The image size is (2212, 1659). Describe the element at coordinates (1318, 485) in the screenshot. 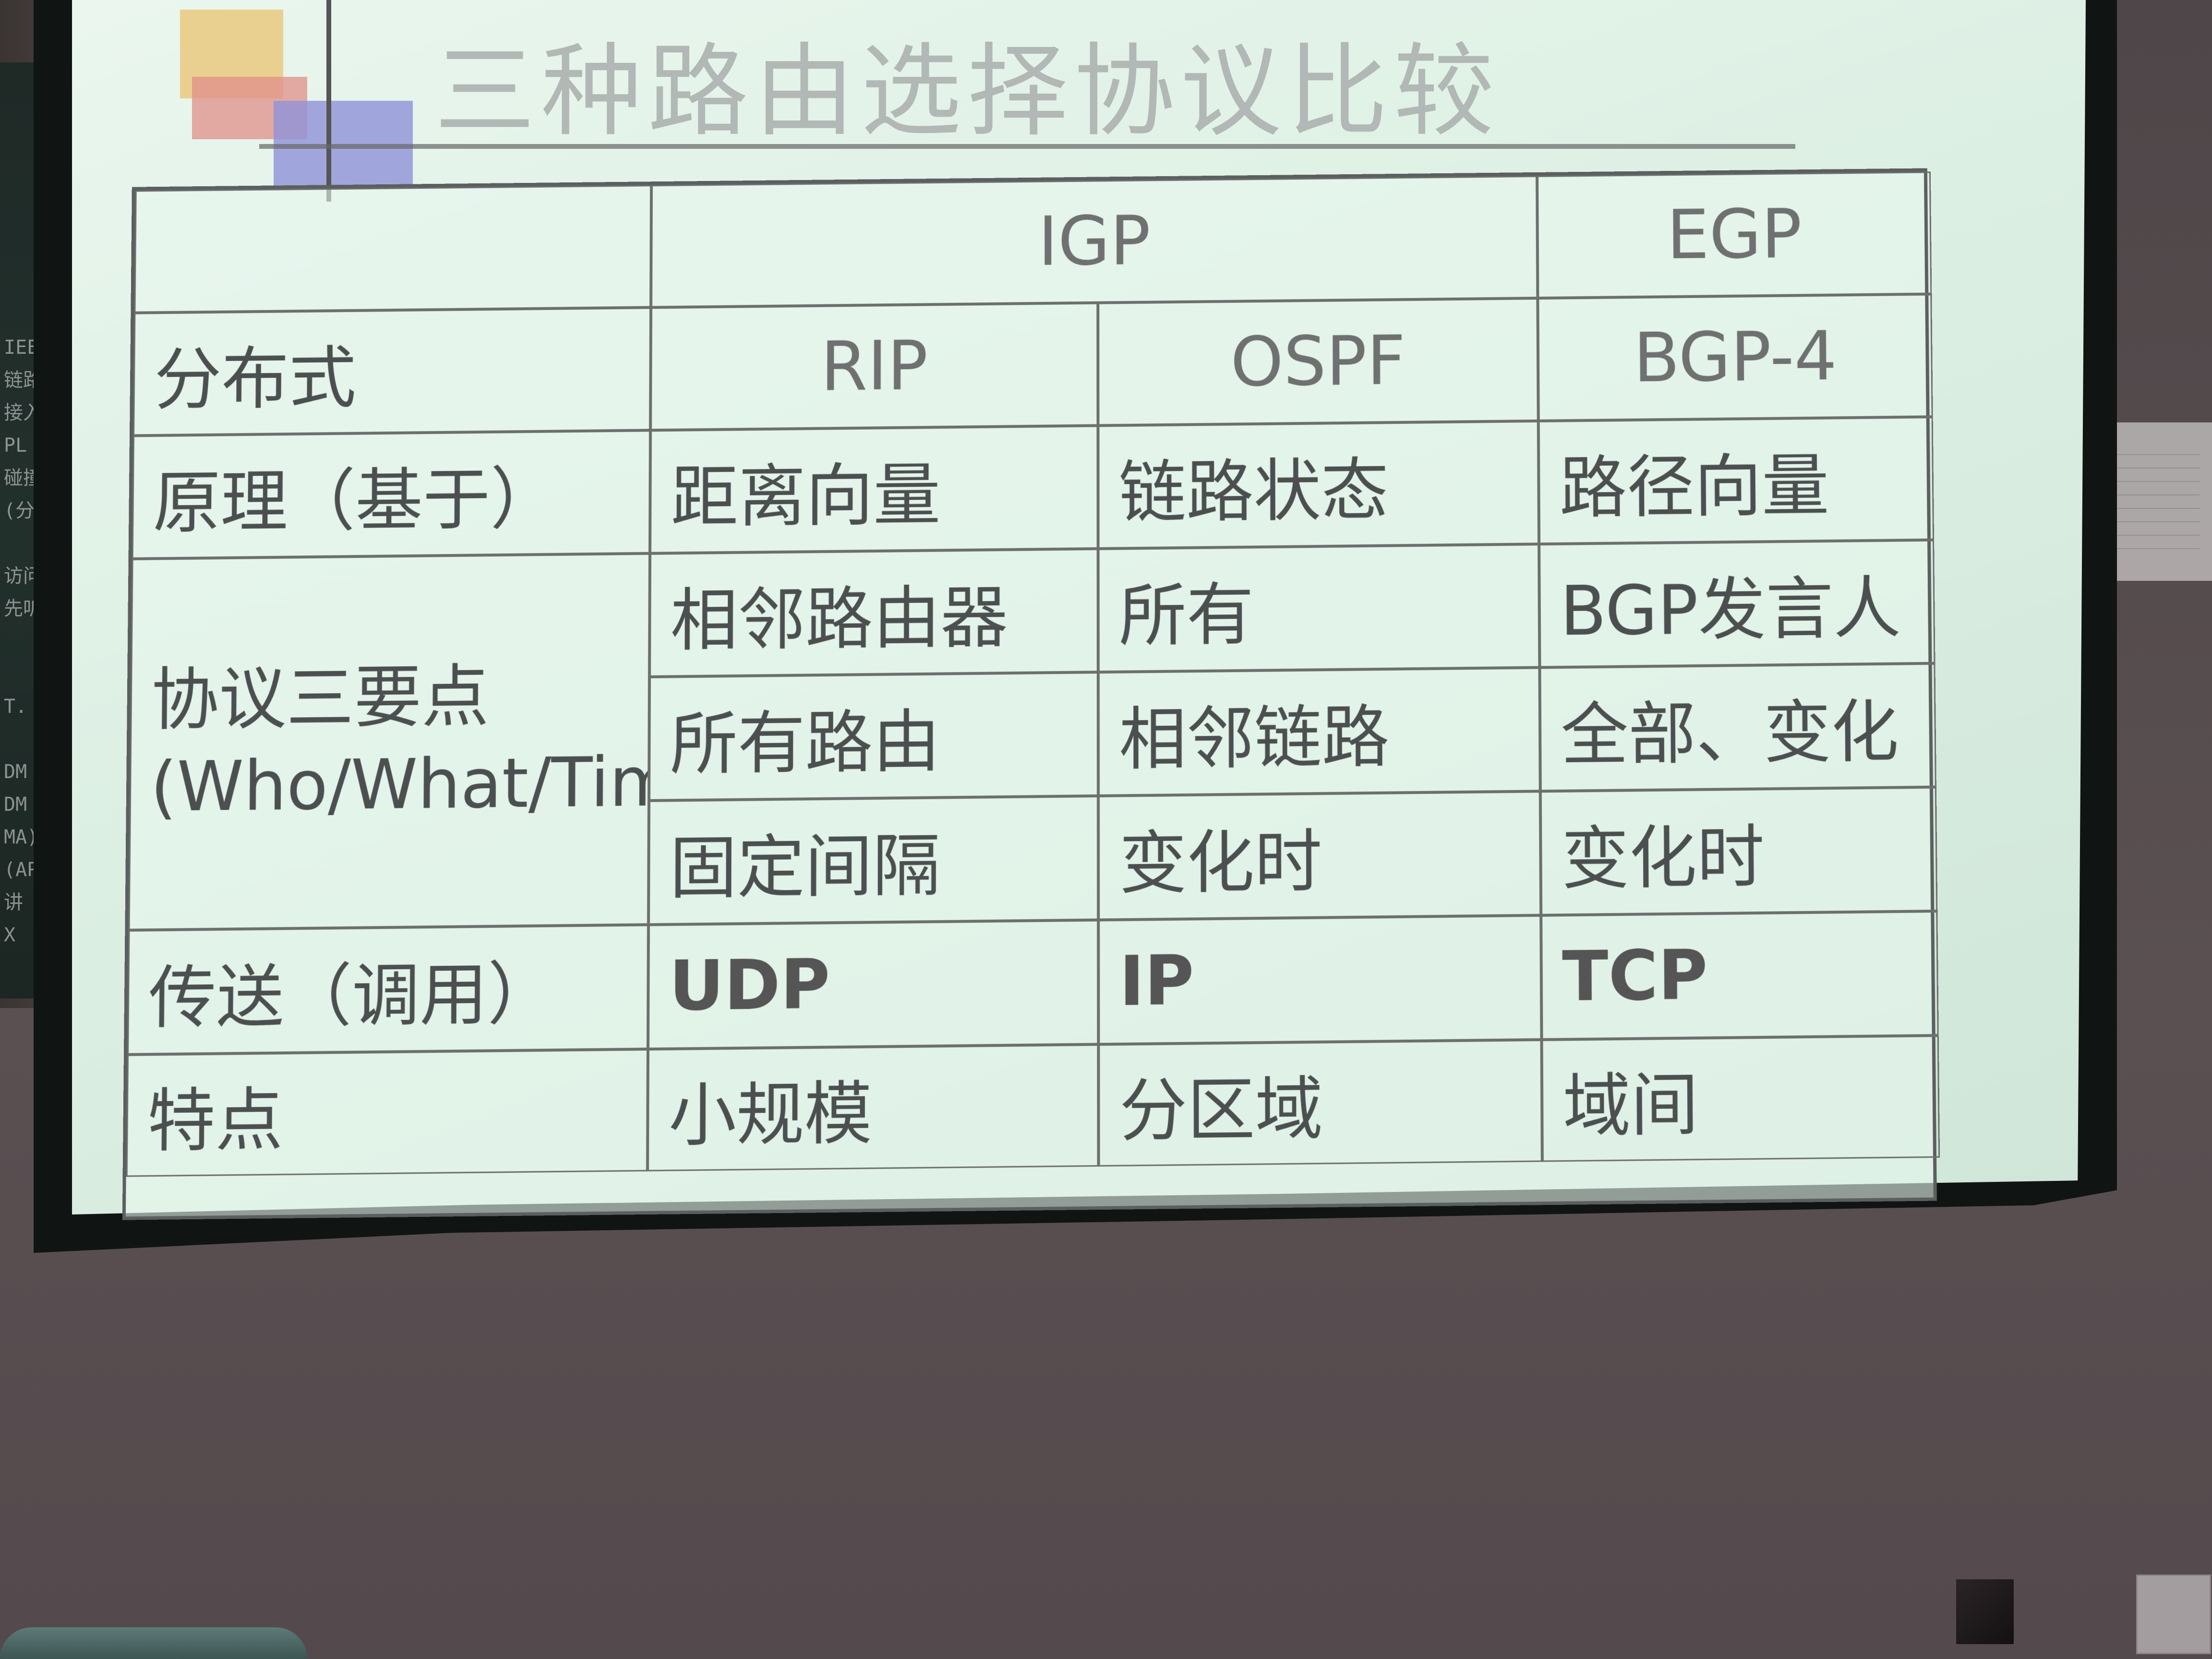

I see `cell-ospf-principle: 链路状态` at that location.